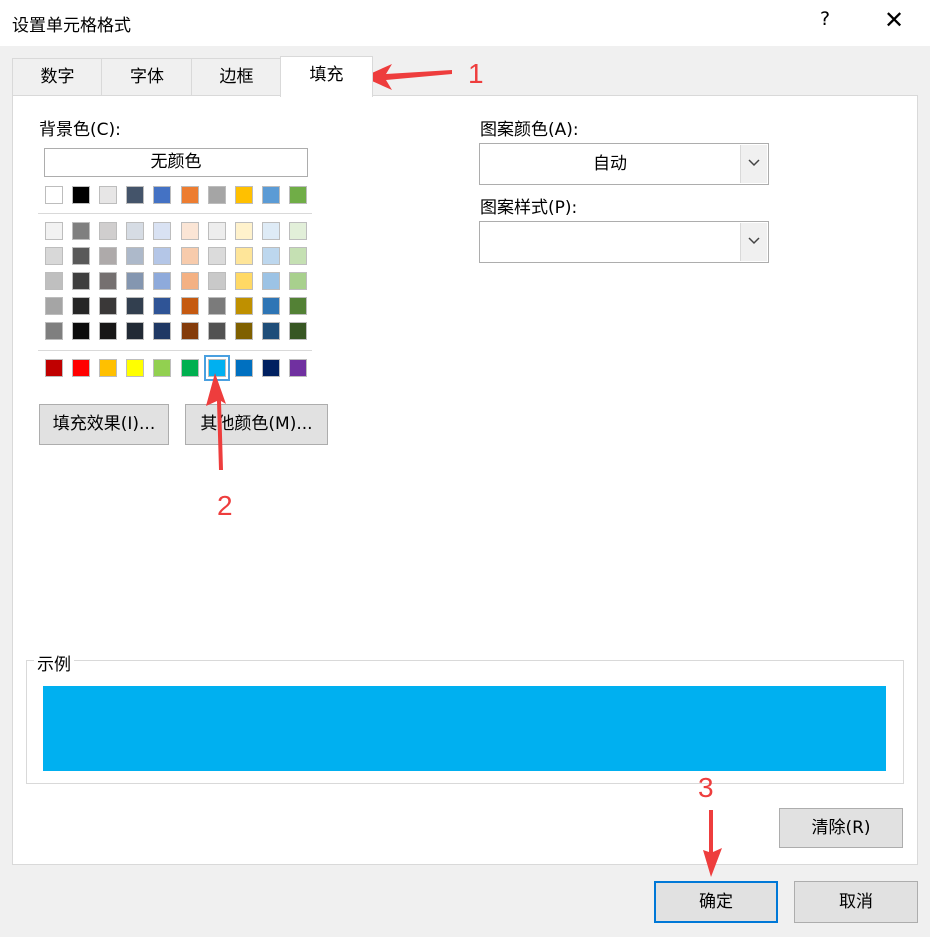 The height and width of the screenshot is (937, 930). Describe the element at coordinates (225, 505) in the screenshot. I see `annotation-number-2: 2` at that location.